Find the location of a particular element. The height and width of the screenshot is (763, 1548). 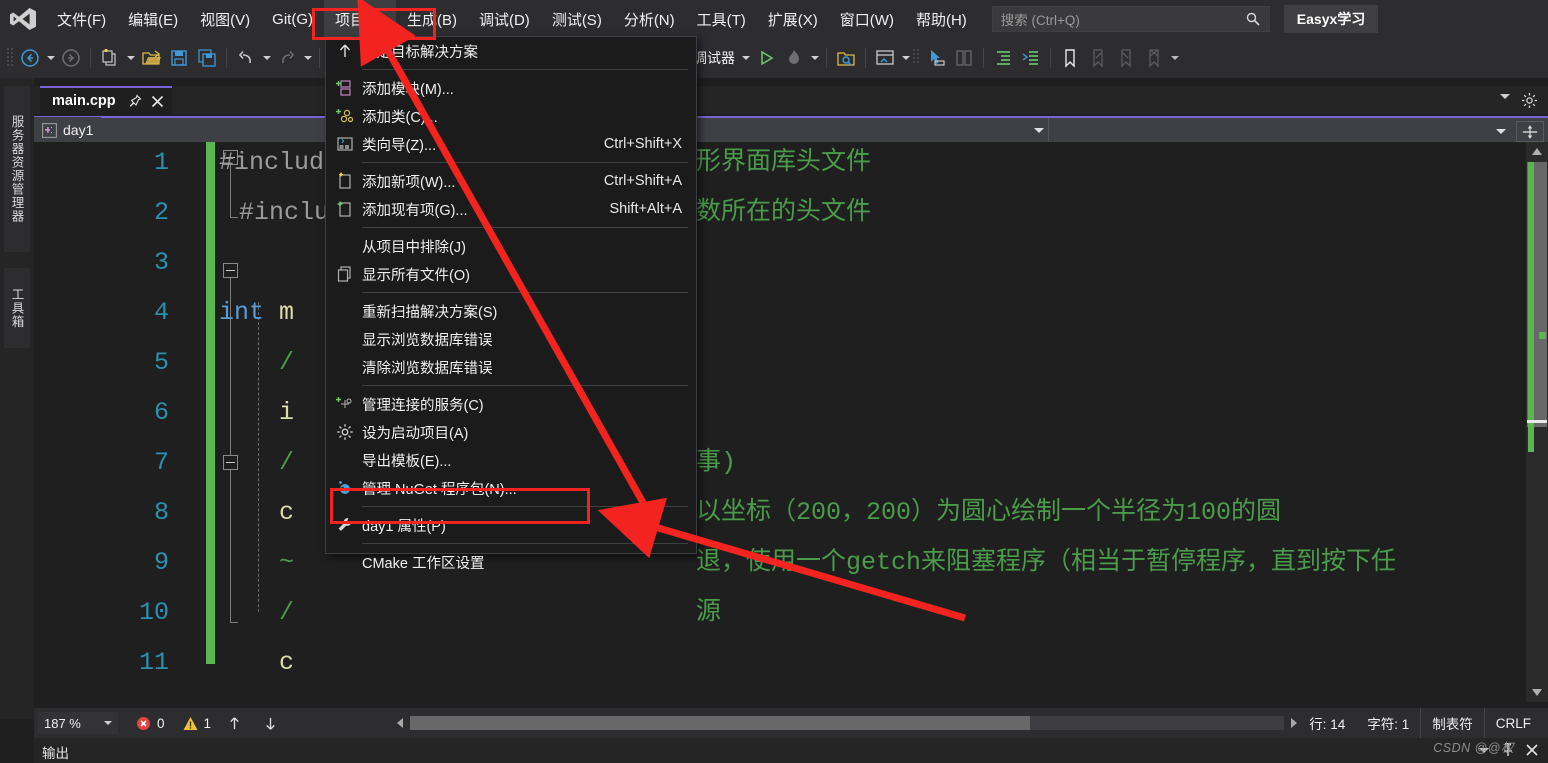

menu-extensions: 扩展(X) is located at coordinates (793, 19).